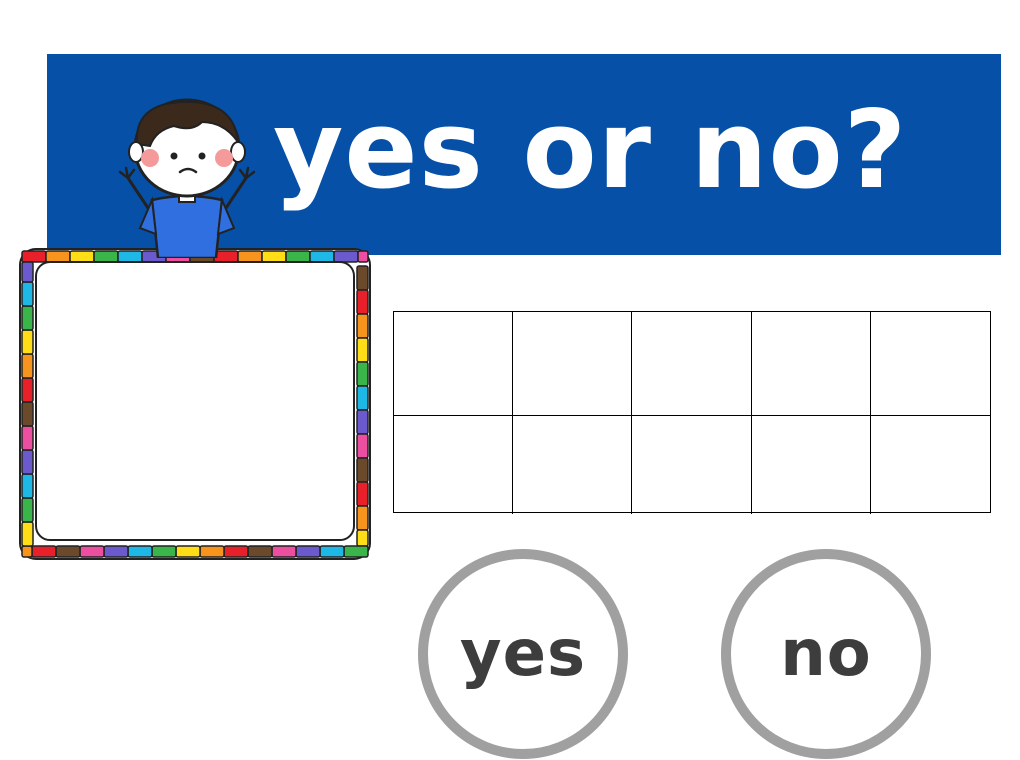  I want to click on rainbow-frame-icon, so click(195, 404).